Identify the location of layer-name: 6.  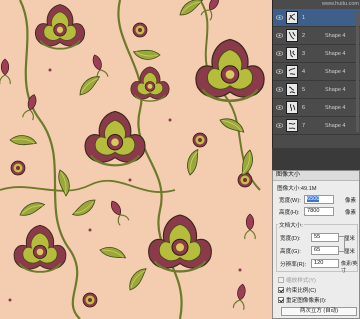
(304, 108).